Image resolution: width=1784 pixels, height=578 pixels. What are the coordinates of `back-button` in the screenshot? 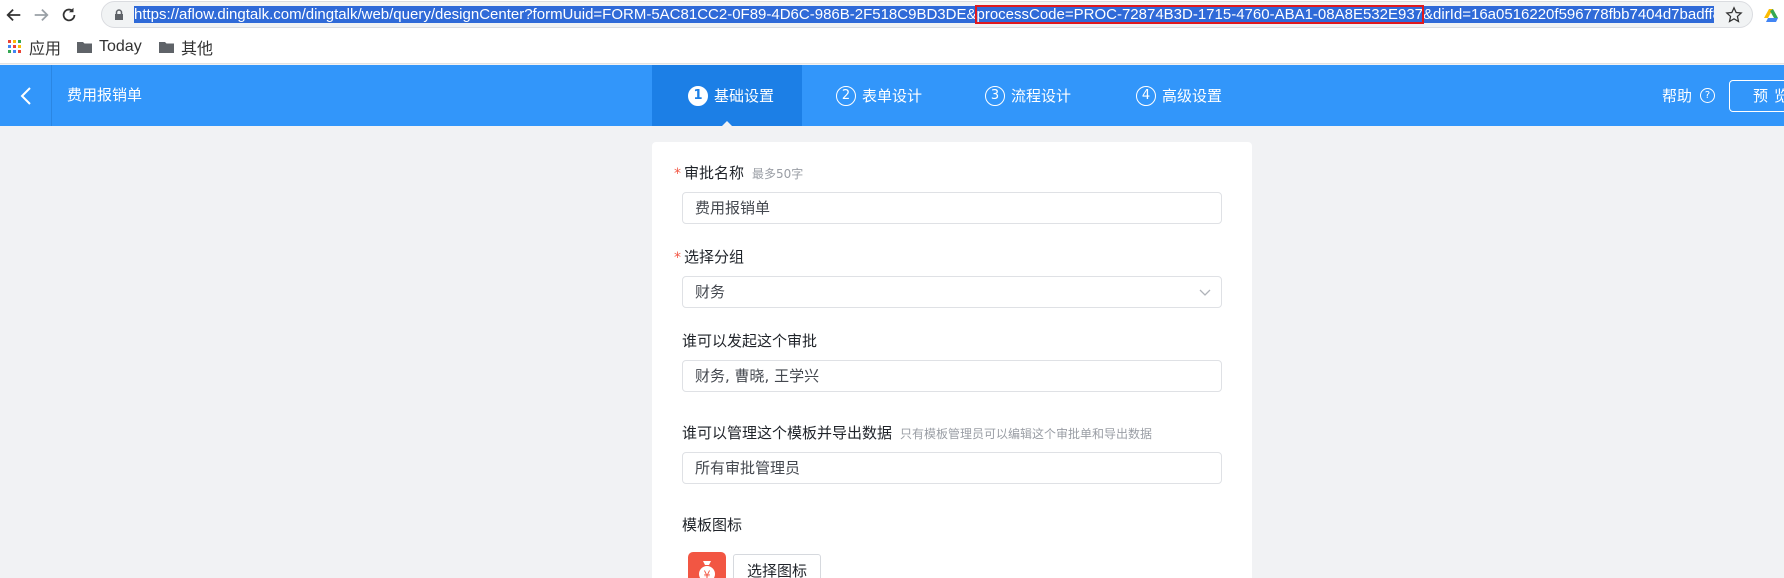 It's located at (26, 95).